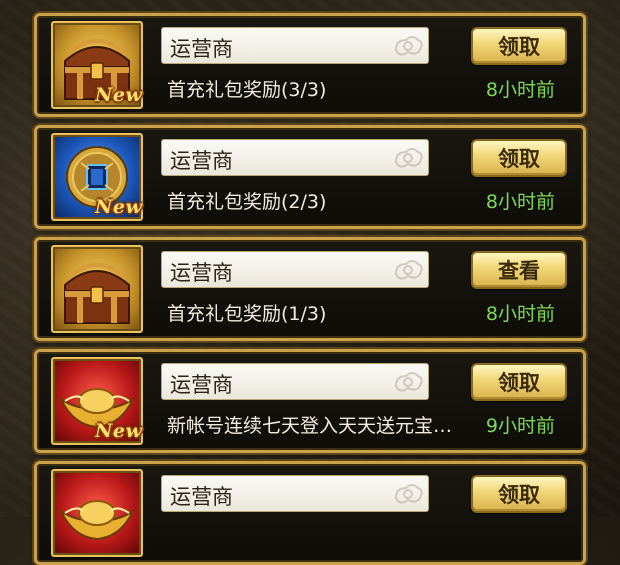  Describe the element at coordinates (97, 513) in the screenshot. I see `gold-ingot-icon` at that location.